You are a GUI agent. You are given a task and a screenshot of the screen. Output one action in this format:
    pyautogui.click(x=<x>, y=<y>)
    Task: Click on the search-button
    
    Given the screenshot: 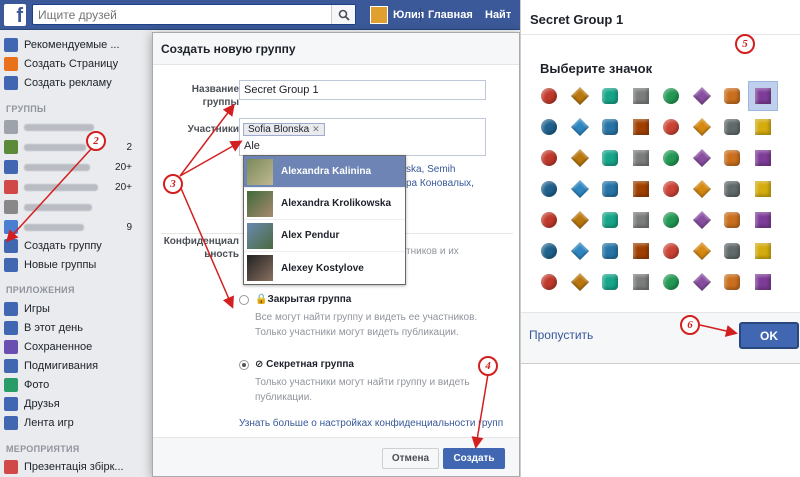 What is the action you would take?
    pyautogui.click(x=343, y=14)
    